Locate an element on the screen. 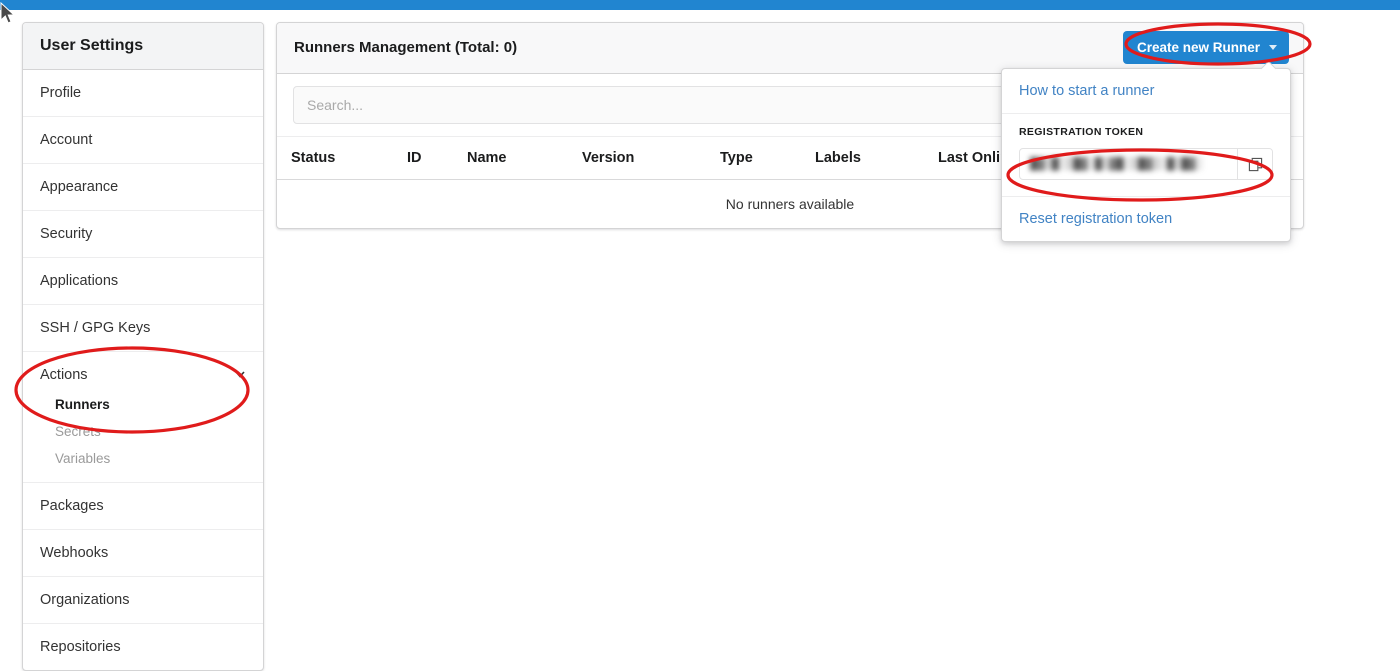 This screenshot has height=671, width=1400. sidebar-item-label: Repositories is located at coordinates (80, 647).